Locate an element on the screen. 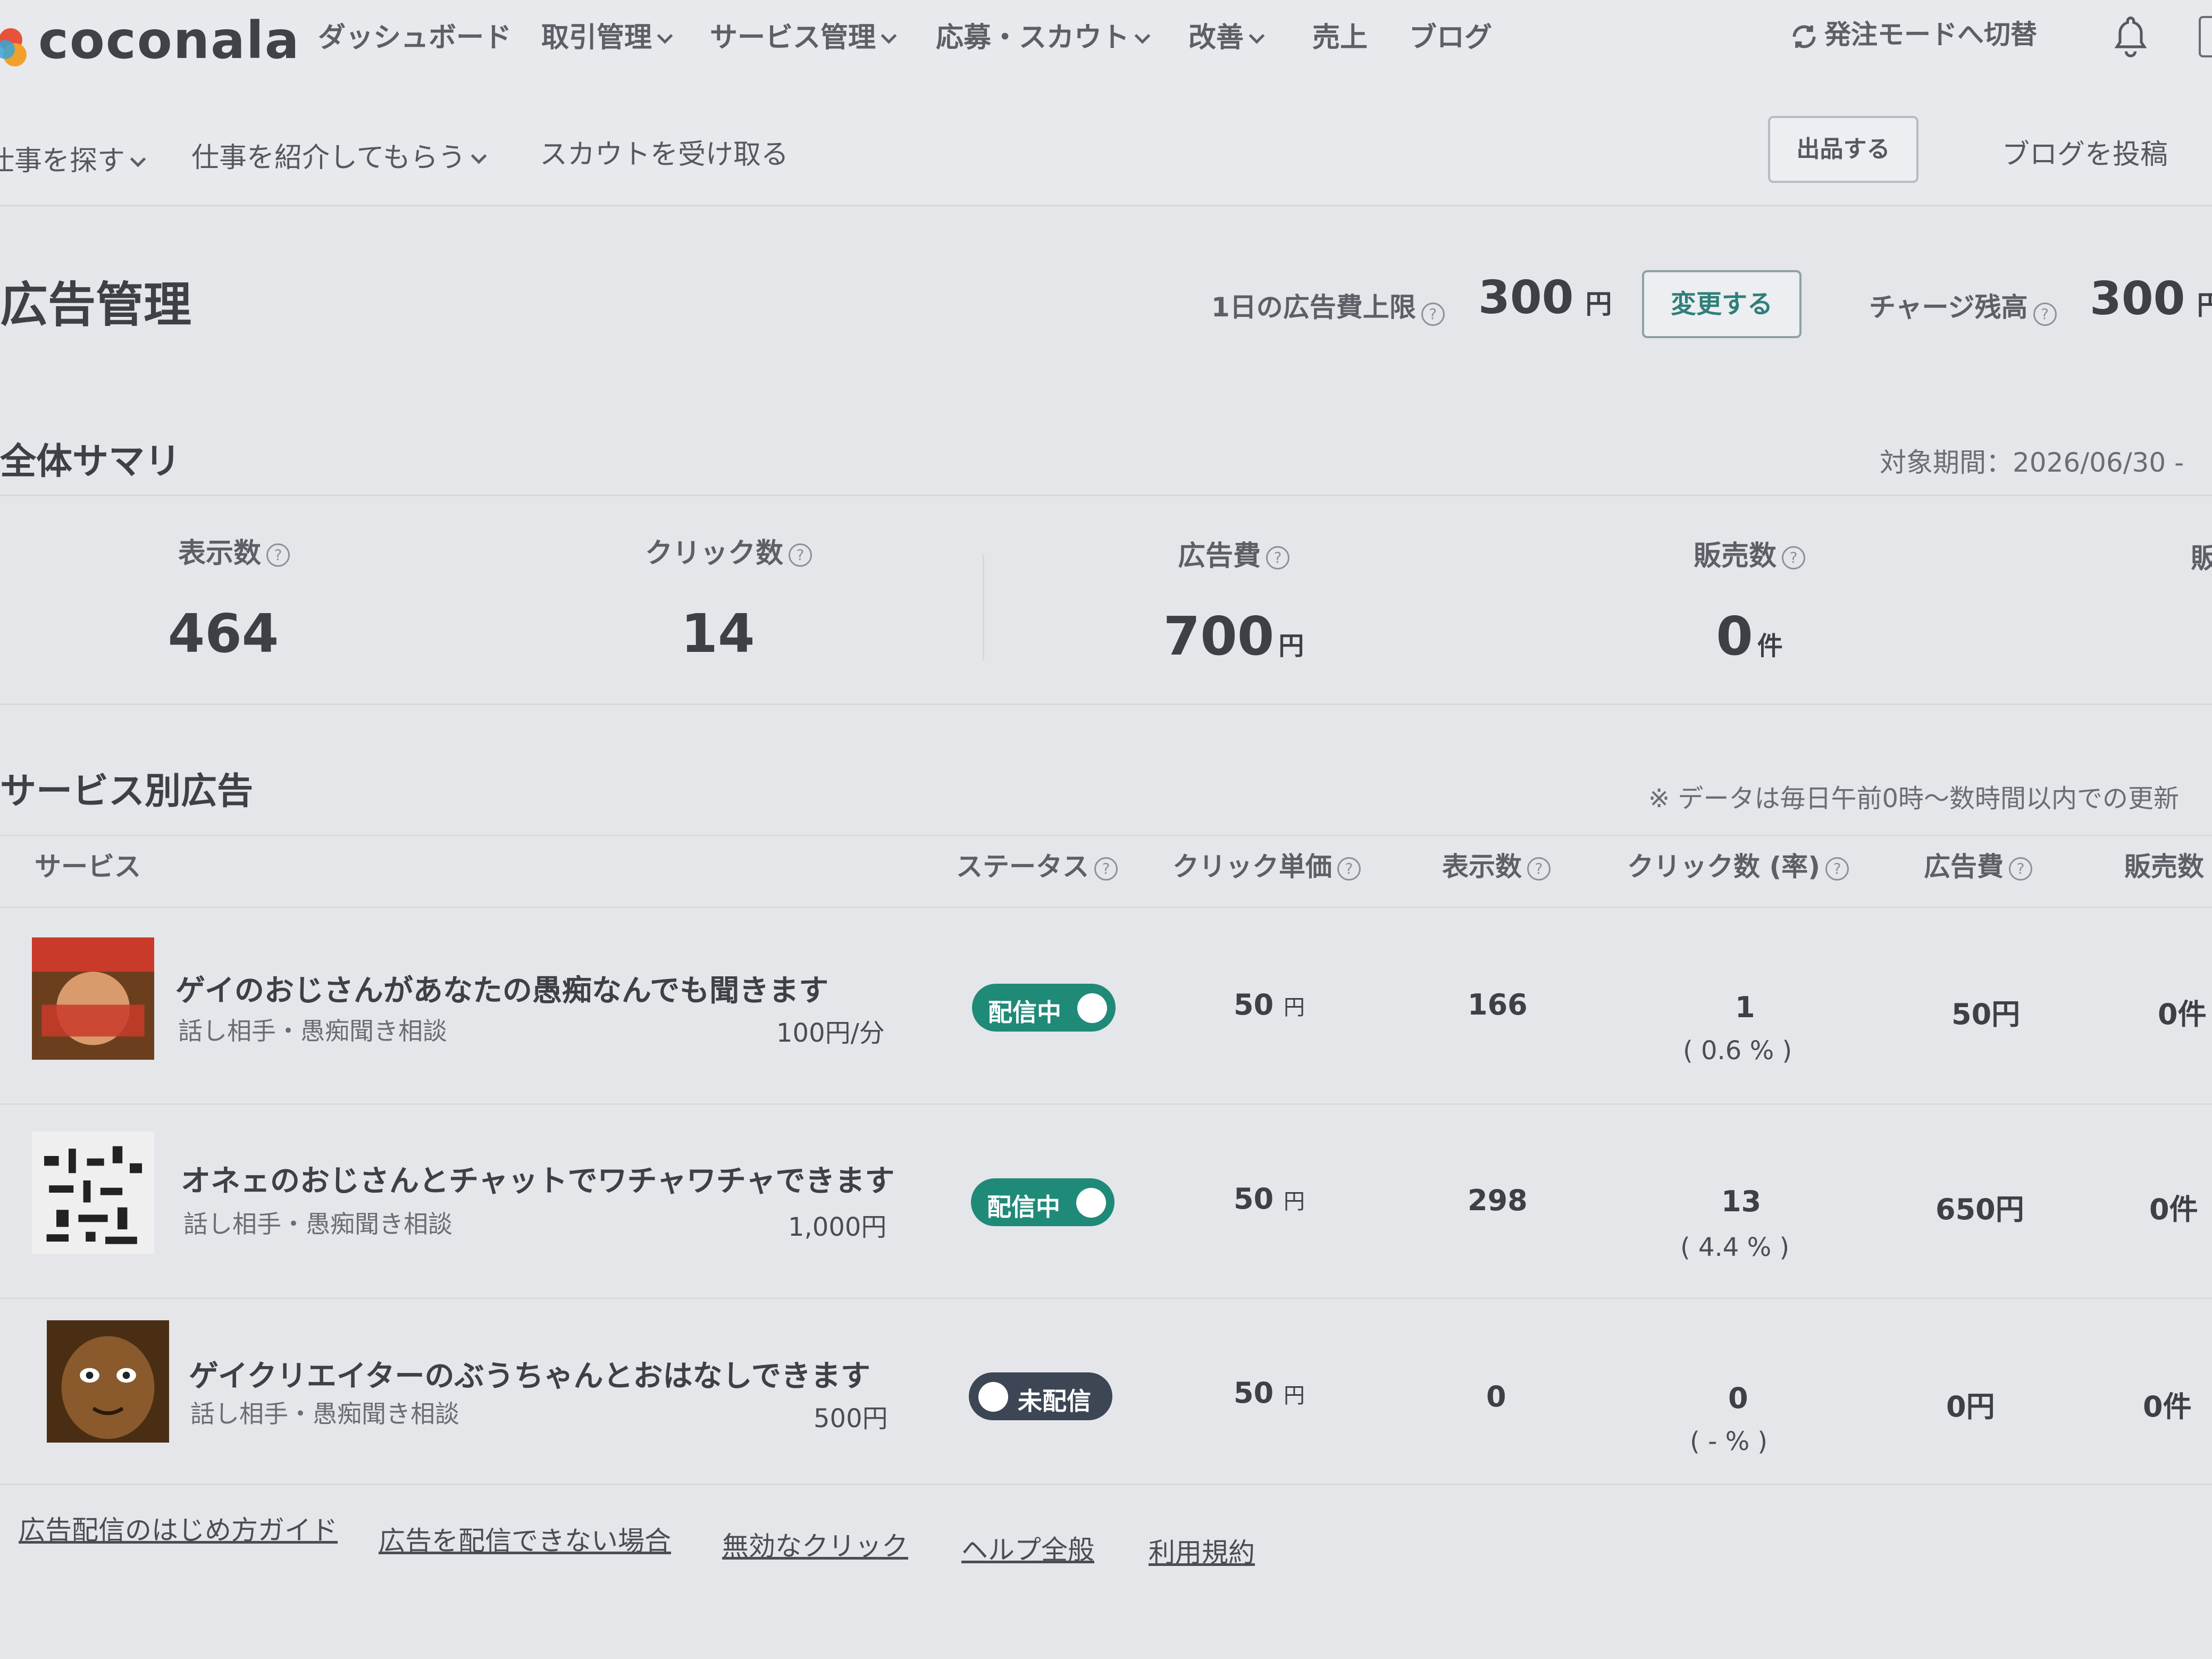 The image size is (2212, 1659). summary-number: 700 is located at coordinates (1219, 636).